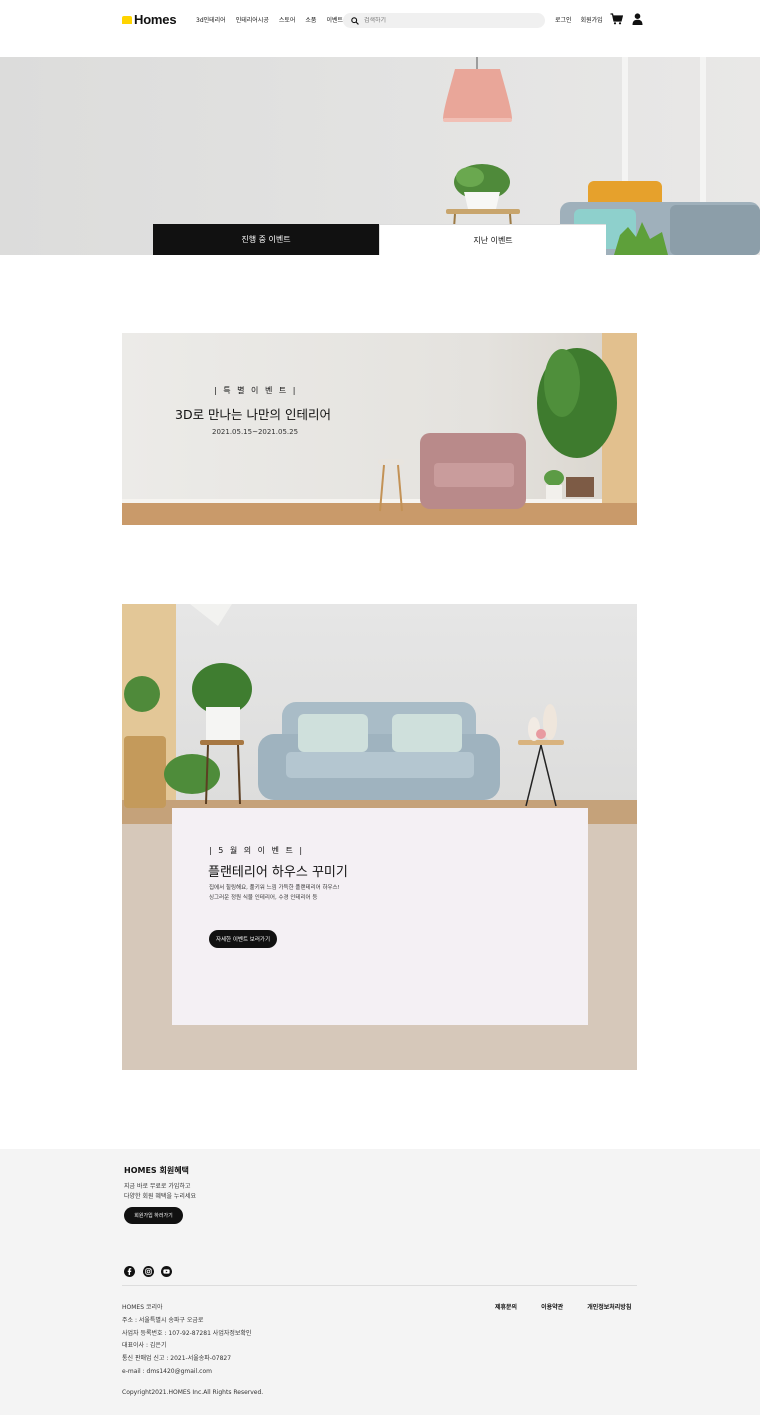 Image resolution: width=760 pixels, height=1415 pixels. What do you see at coordinates (166, 1271) in the screenshot?
I see `youtube-icon` at bounding box center [166, 1271].